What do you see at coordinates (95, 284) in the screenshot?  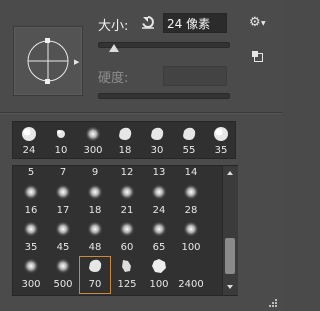 I see `brush-size-label: 70` at bounding box center [95, 284].